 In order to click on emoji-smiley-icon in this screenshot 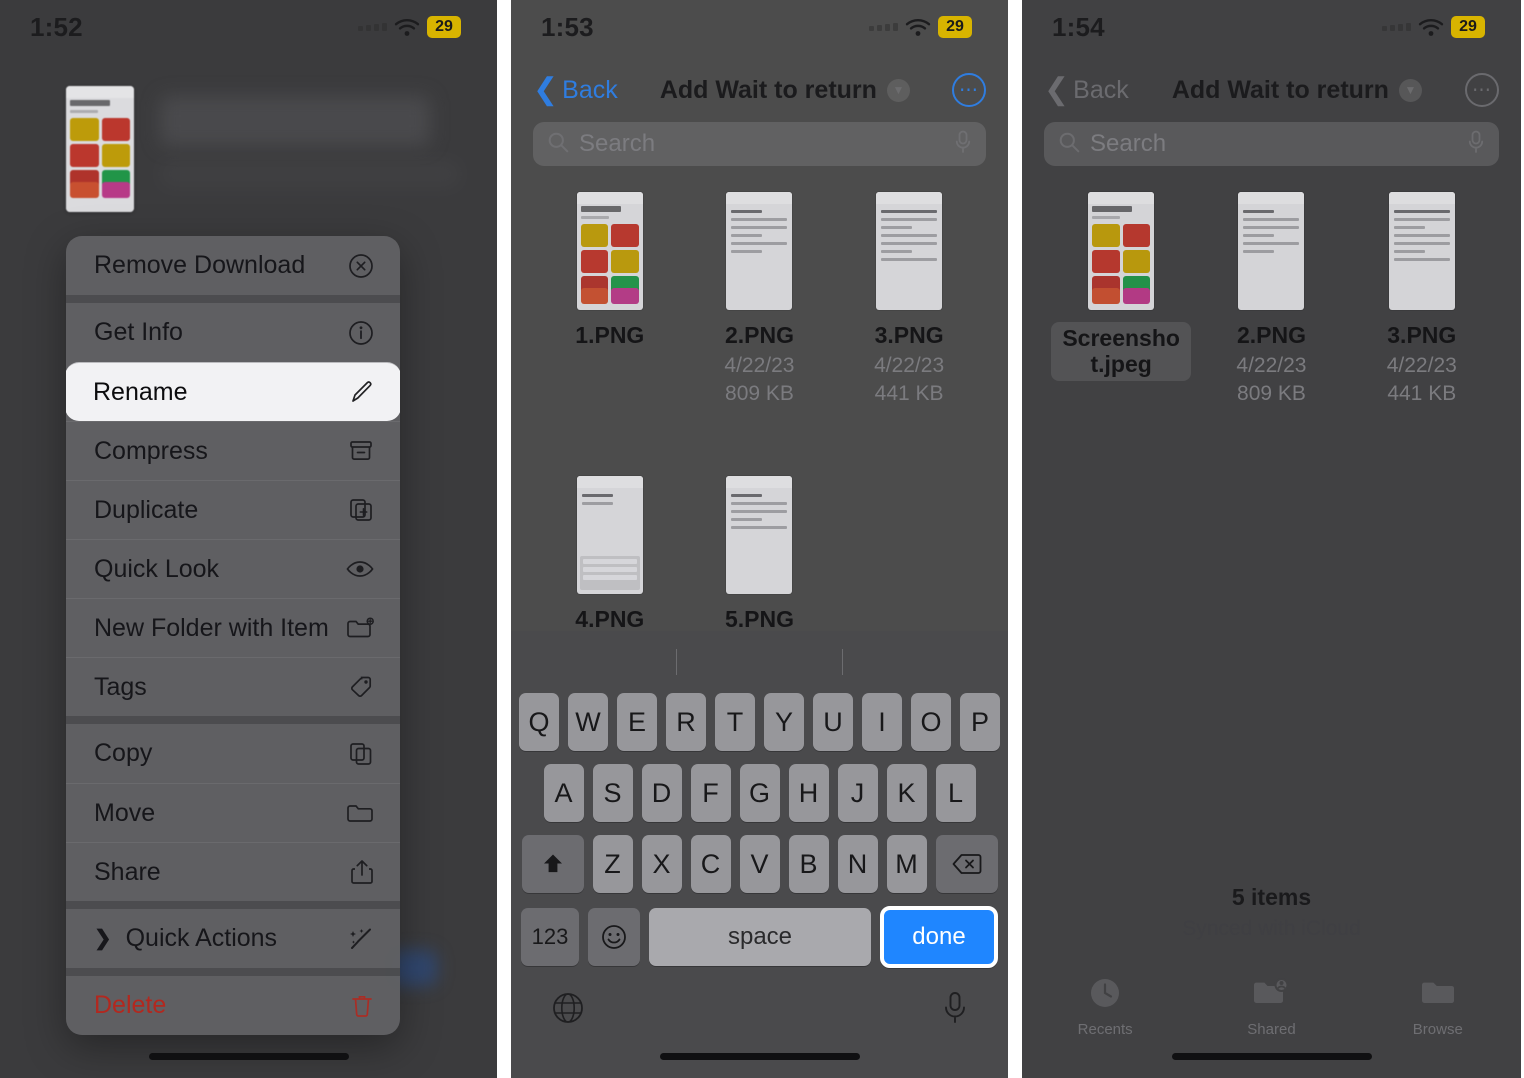, I will do `click(614, 937)`.